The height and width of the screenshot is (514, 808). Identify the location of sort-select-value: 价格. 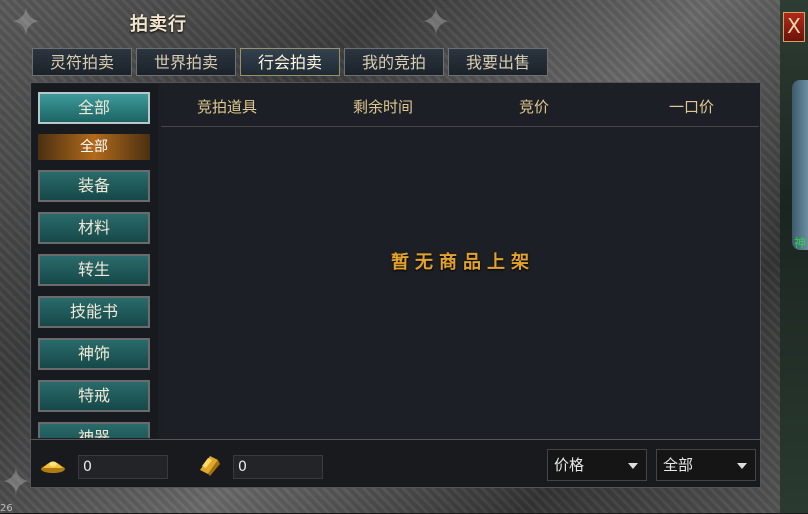
(569, 465).